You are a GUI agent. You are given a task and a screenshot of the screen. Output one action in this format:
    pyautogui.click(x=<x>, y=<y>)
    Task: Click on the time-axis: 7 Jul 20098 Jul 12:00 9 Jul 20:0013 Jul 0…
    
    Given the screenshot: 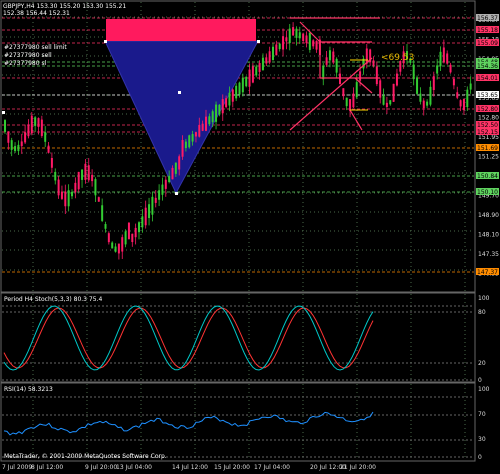 What is the action you would take?
    pyautogui.click(x=189, y=467)
    